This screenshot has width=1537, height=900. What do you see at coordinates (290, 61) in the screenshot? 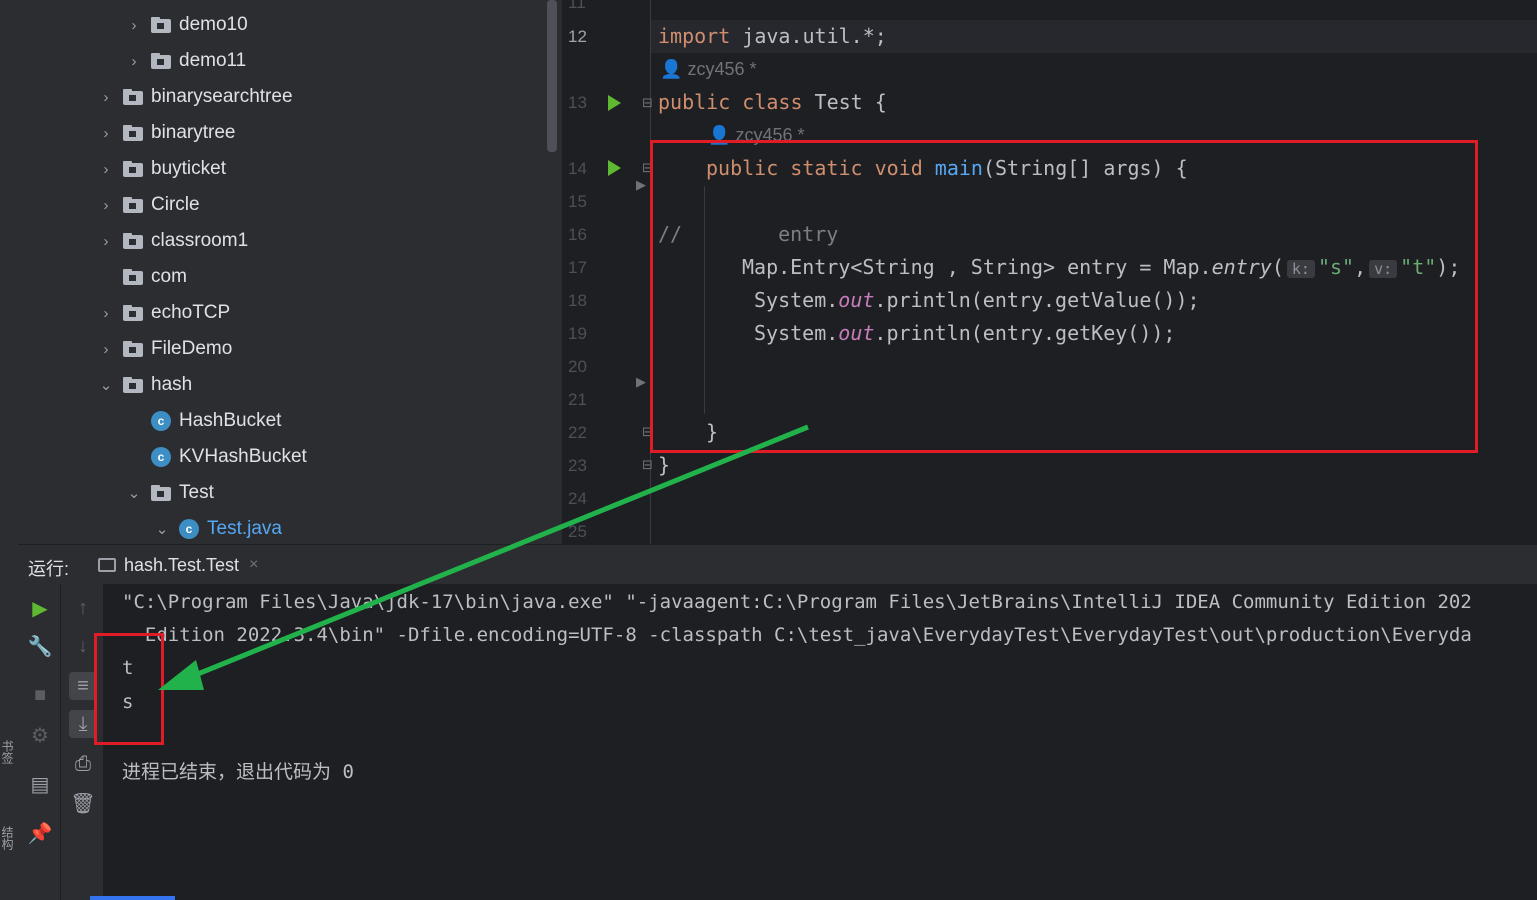
I see `tree-item: › demo11` at bounding box center [290, 61].